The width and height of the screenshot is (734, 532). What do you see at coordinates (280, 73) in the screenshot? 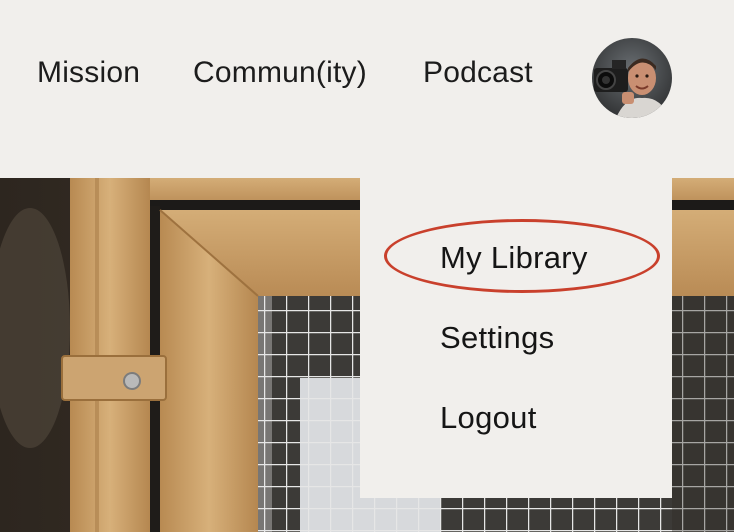
I see `nav-link-community: Commun(ity)` at bounding box center [280, 73].